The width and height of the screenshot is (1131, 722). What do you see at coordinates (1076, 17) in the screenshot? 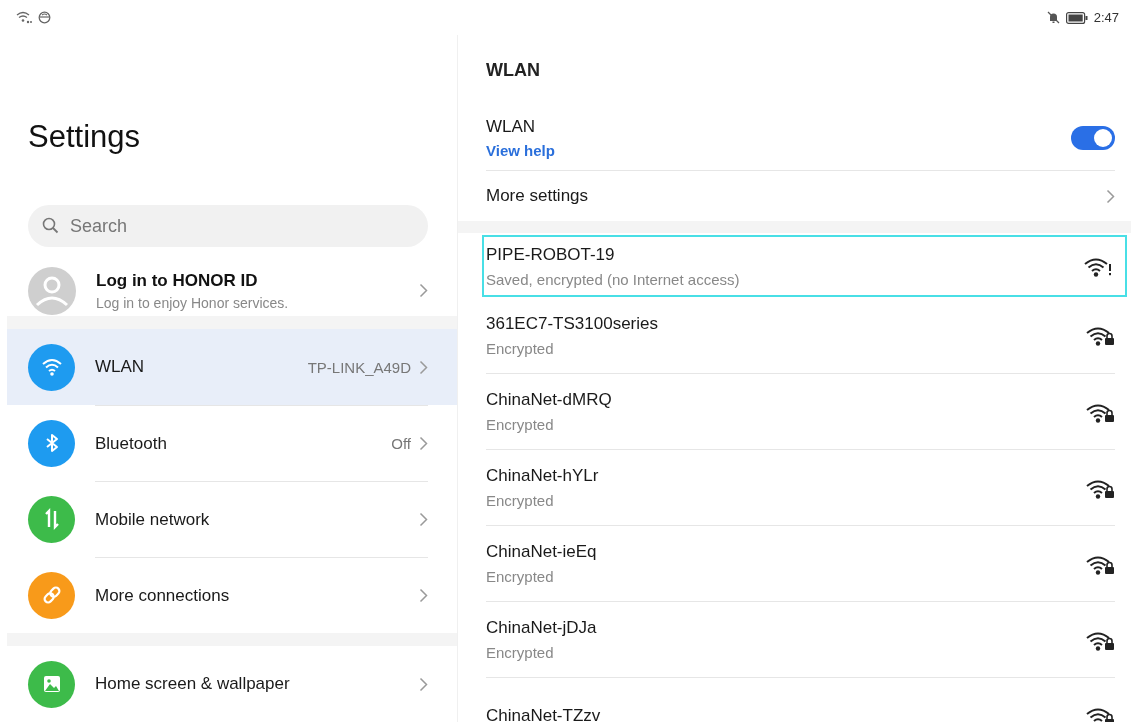
I see `battery-icon` at bounding box center [1076, 17].